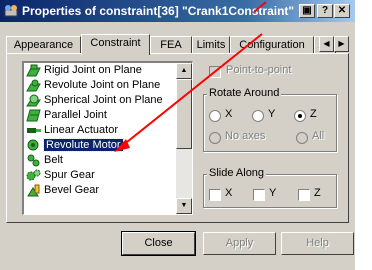 The image size is (372, 270). I want to click on point-to-point-checkbox, so click(215, 72).